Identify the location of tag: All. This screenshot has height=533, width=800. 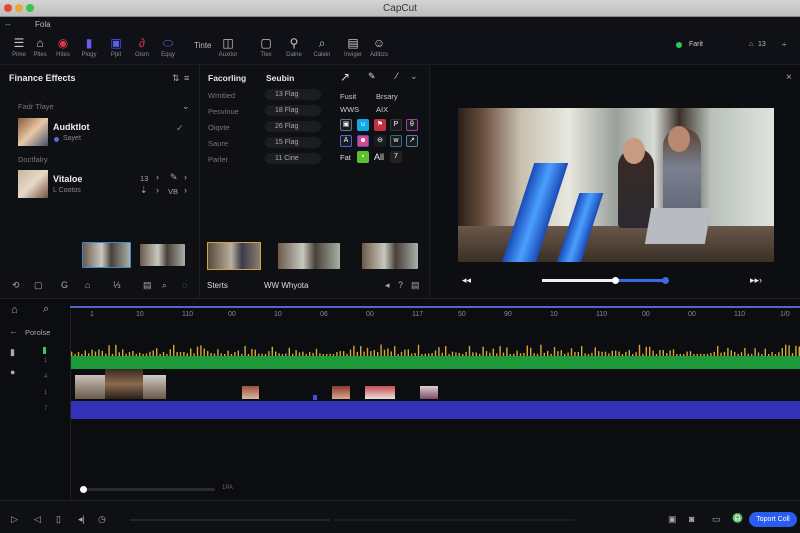
(379, 157).